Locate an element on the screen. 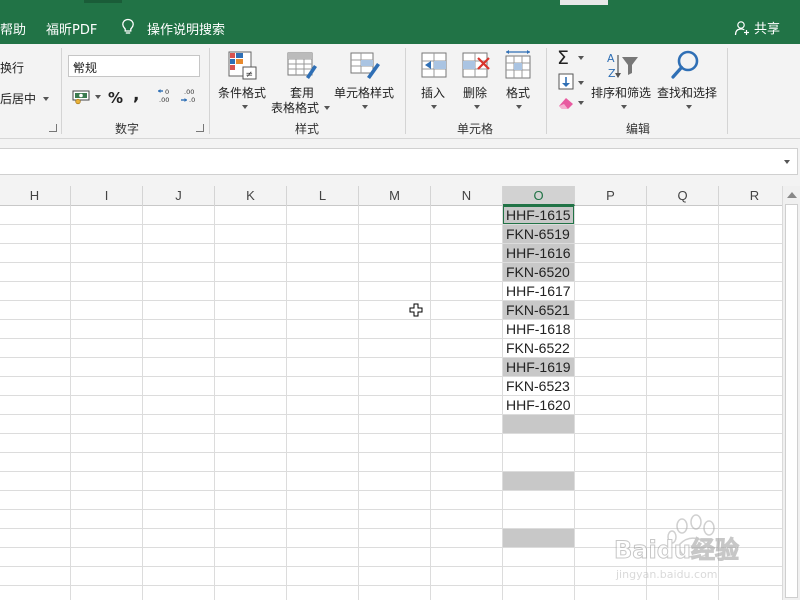 Image resolution: width=800 pixels, height=600 pixels. decrease-decimal-icon: .00 .0 is located at coordinates (191, 96).